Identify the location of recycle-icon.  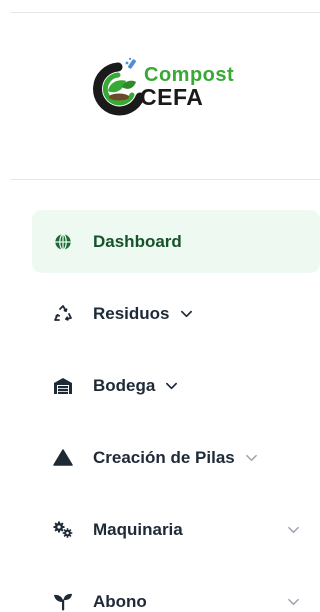
(63, 314).